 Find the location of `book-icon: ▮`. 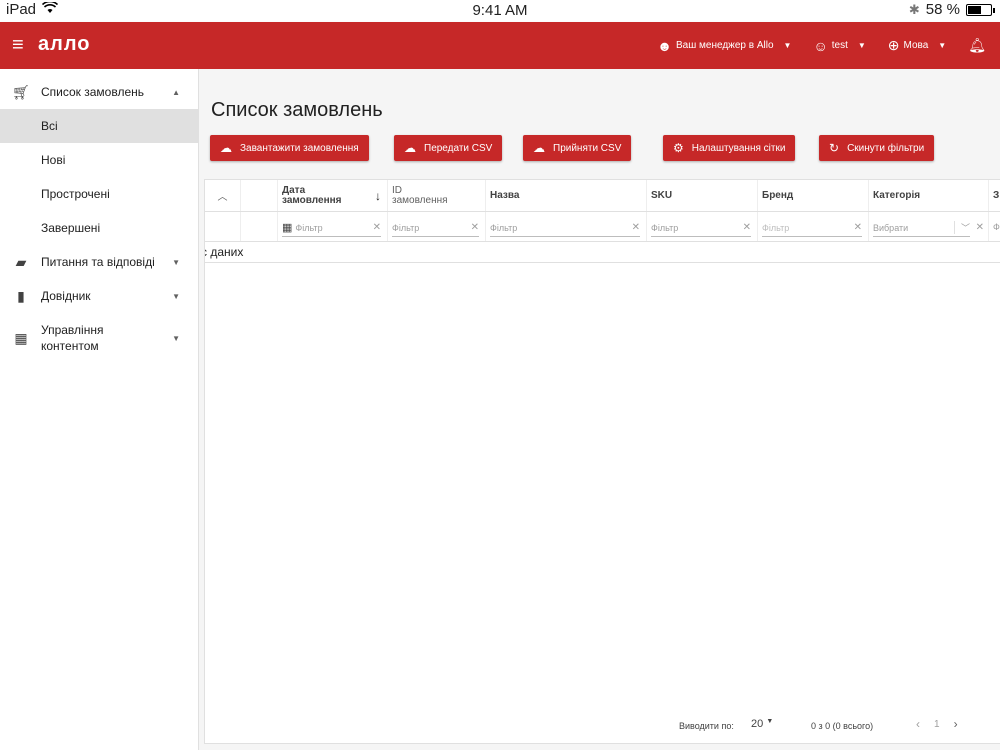

book-icon: ▮ is located at coordinates (21, 295).